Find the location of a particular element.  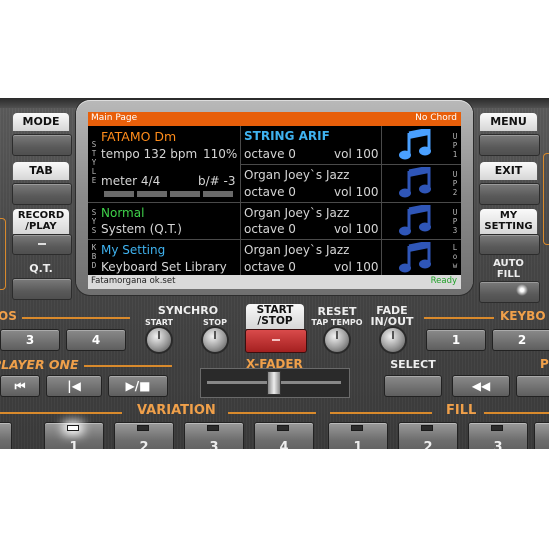

up2-volume: vol 100 is located at coordinates (356, 192).